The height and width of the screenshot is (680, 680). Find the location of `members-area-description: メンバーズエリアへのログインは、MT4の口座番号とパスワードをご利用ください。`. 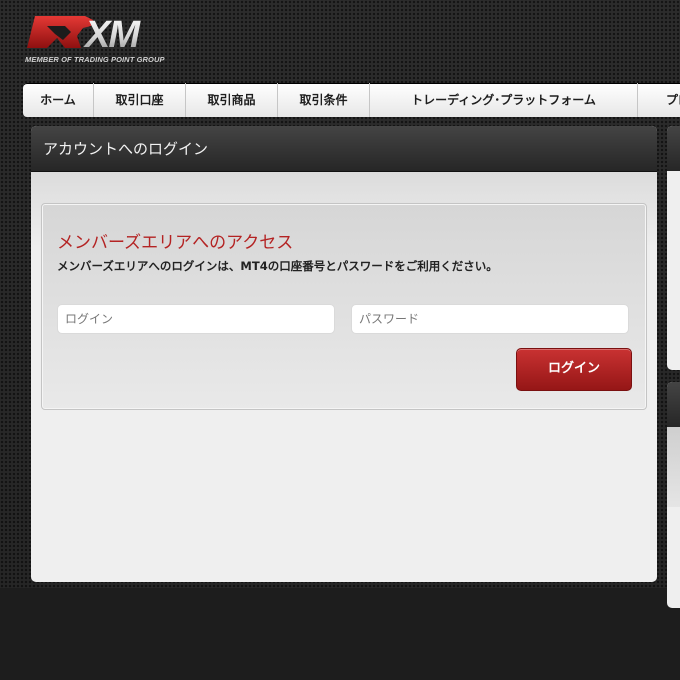

members-area-description: メンバーズエリアへのログインは、MT4の口座番号とパスワードをご利用ください。 is located at coordinates (277, 266).